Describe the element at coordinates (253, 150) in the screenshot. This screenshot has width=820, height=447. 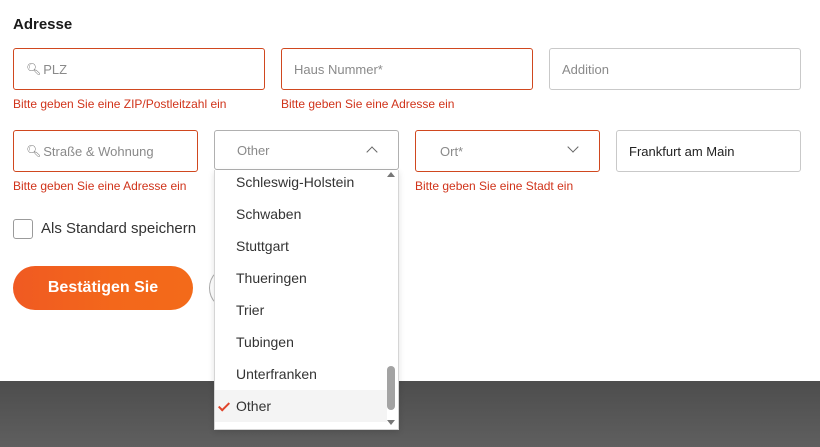
I see `region-select-value: Other` at that location.